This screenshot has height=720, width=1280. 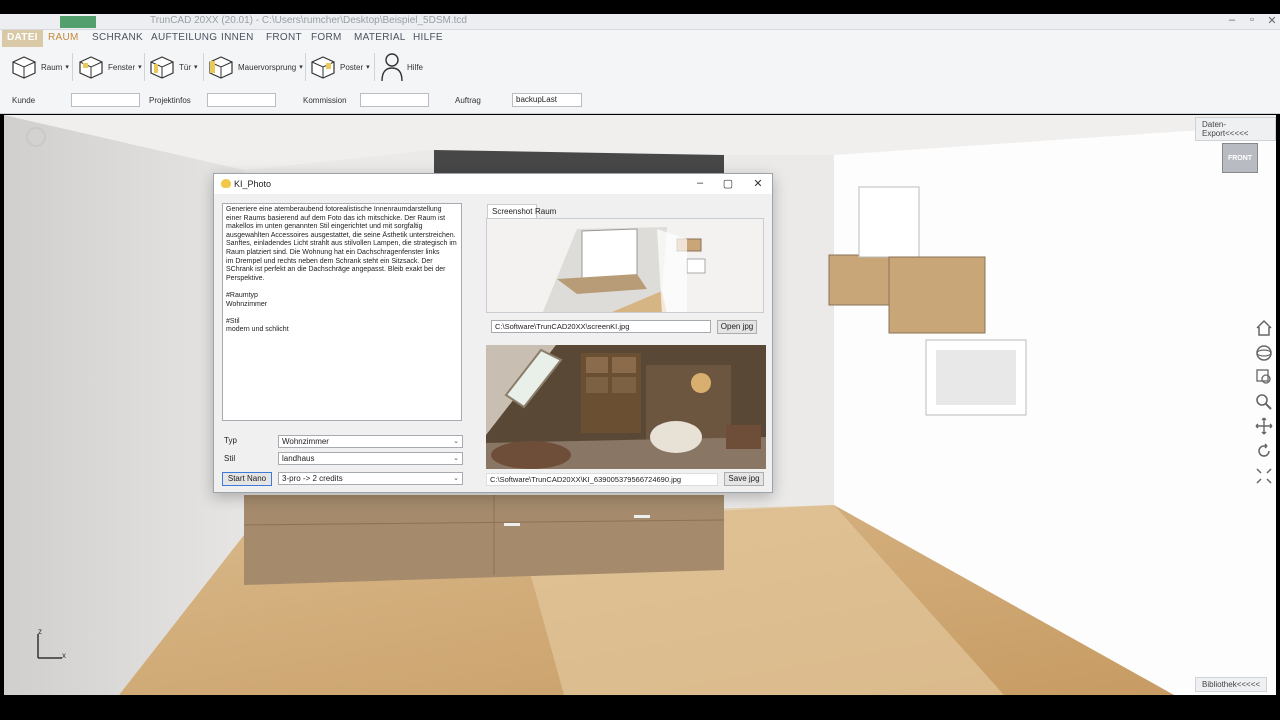 I want to click on result-image, so click(x=626, y=407).